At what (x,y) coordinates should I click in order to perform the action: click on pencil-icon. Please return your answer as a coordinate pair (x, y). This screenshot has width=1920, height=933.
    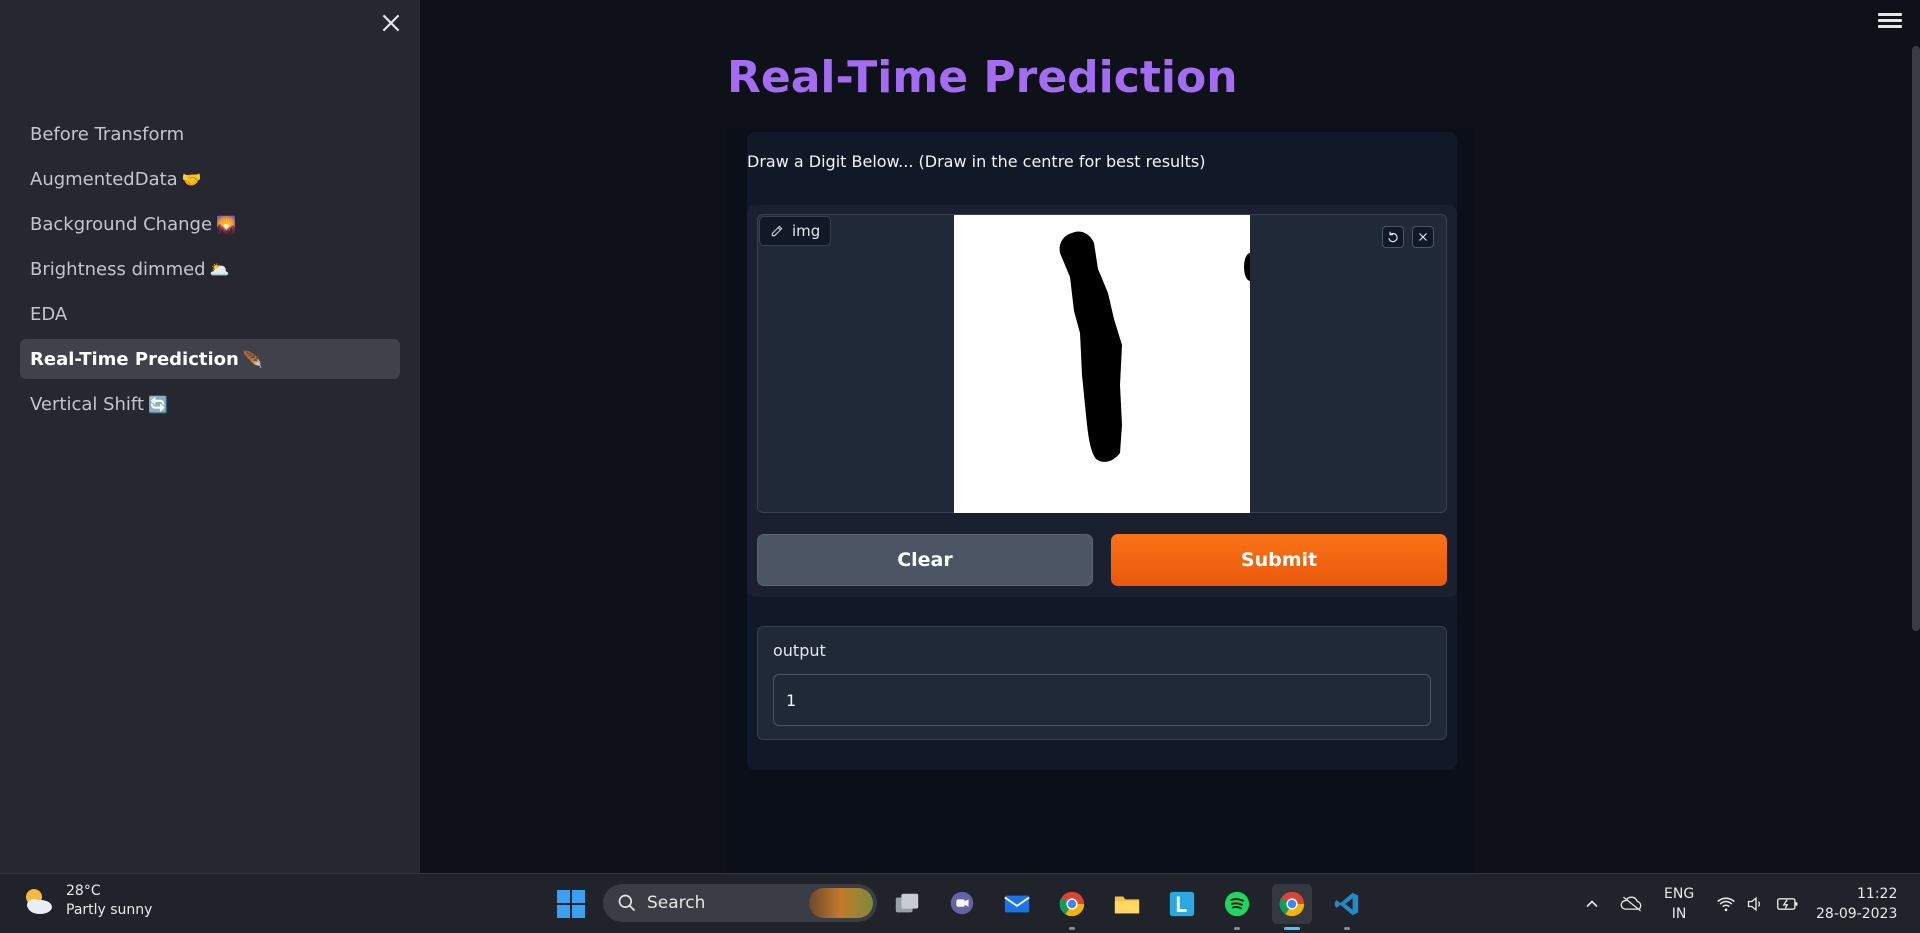
    Looking at the image, I should click on (777, 231).